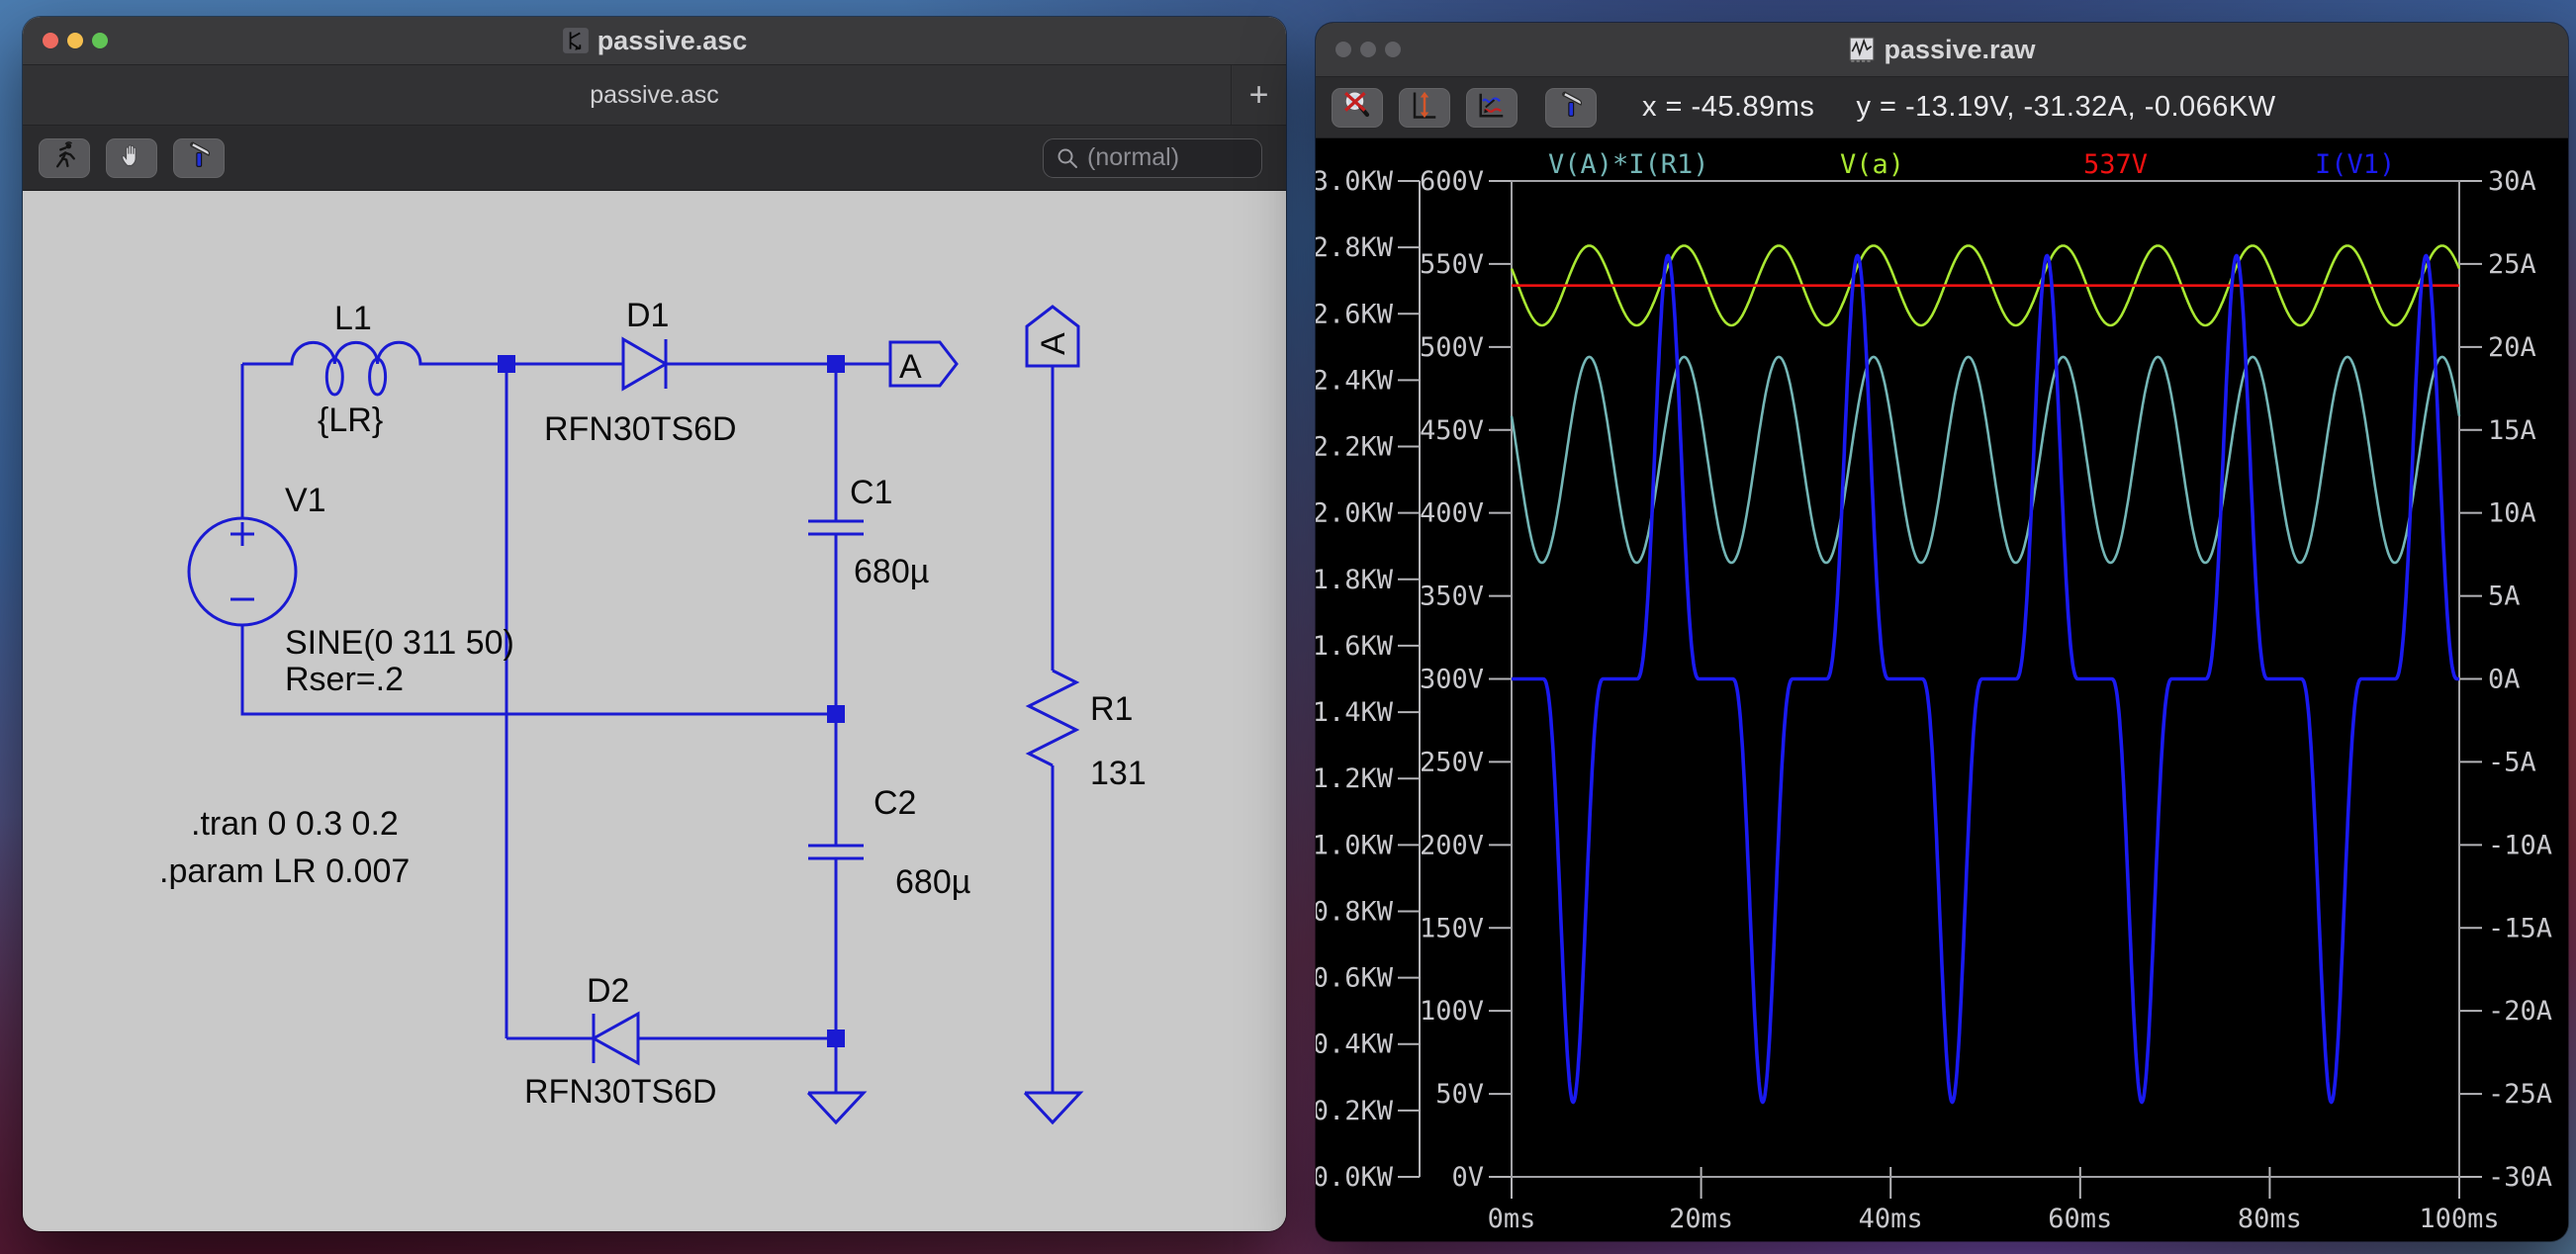 The image size is (2576, 1254). Describe the element at coordinates (1053, 945) in the screenshot. I see `ground-symbol-right` at that location.